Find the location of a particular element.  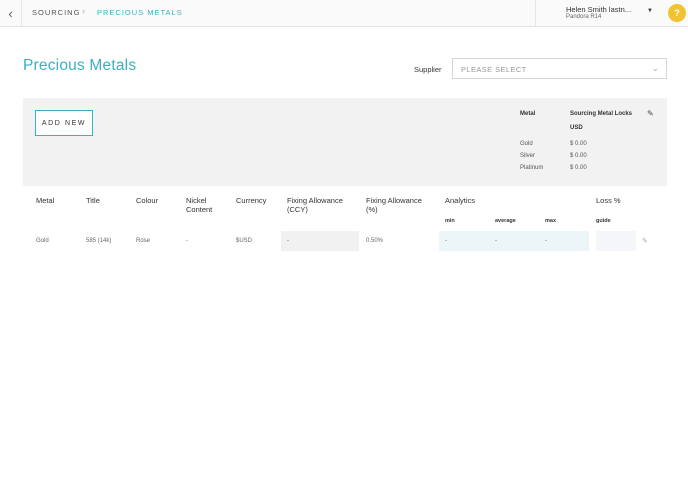

subheader-average: average is located at coordinates (505, 221).